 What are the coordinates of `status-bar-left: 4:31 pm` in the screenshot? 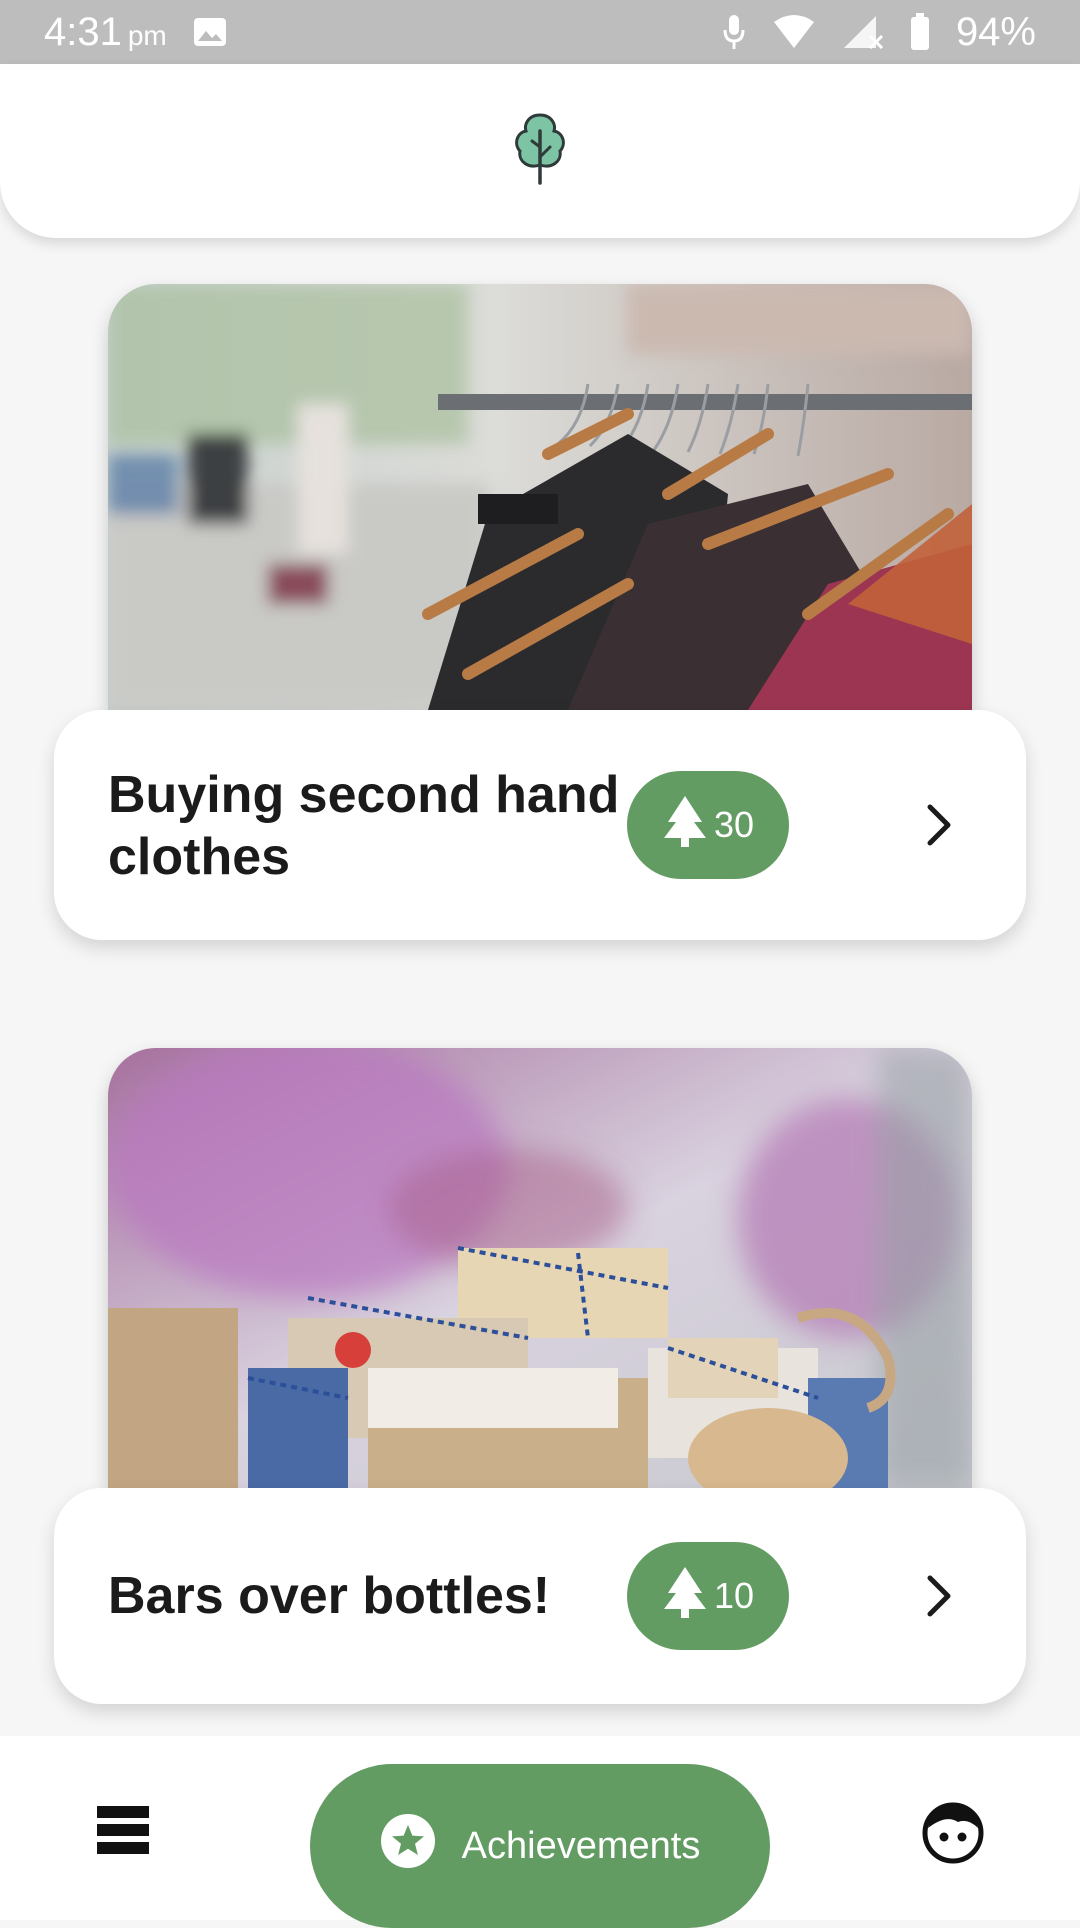 It's located at (135, 32).